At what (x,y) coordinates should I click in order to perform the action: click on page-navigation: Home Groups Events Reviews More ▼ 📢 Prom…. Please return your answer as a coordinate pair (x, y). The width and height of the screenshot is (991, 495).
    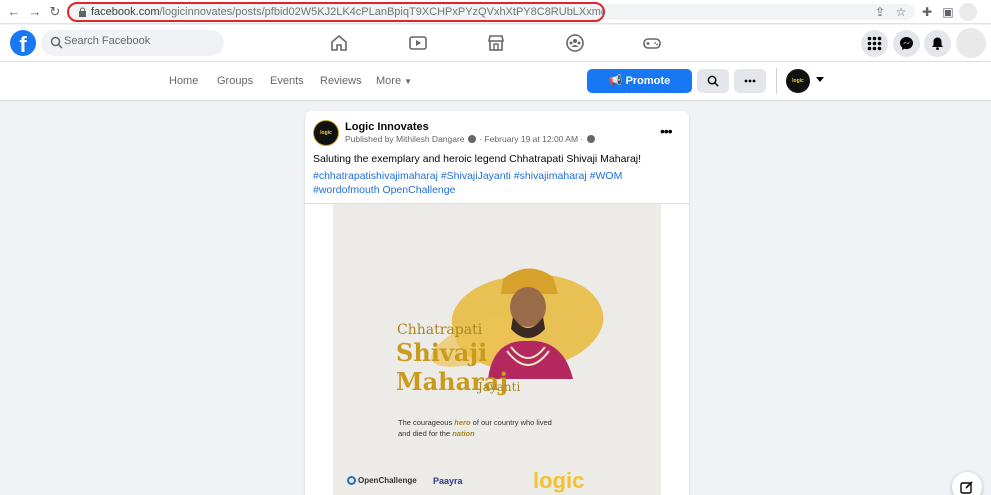
    Looking at the image, I should click on (495, 81).